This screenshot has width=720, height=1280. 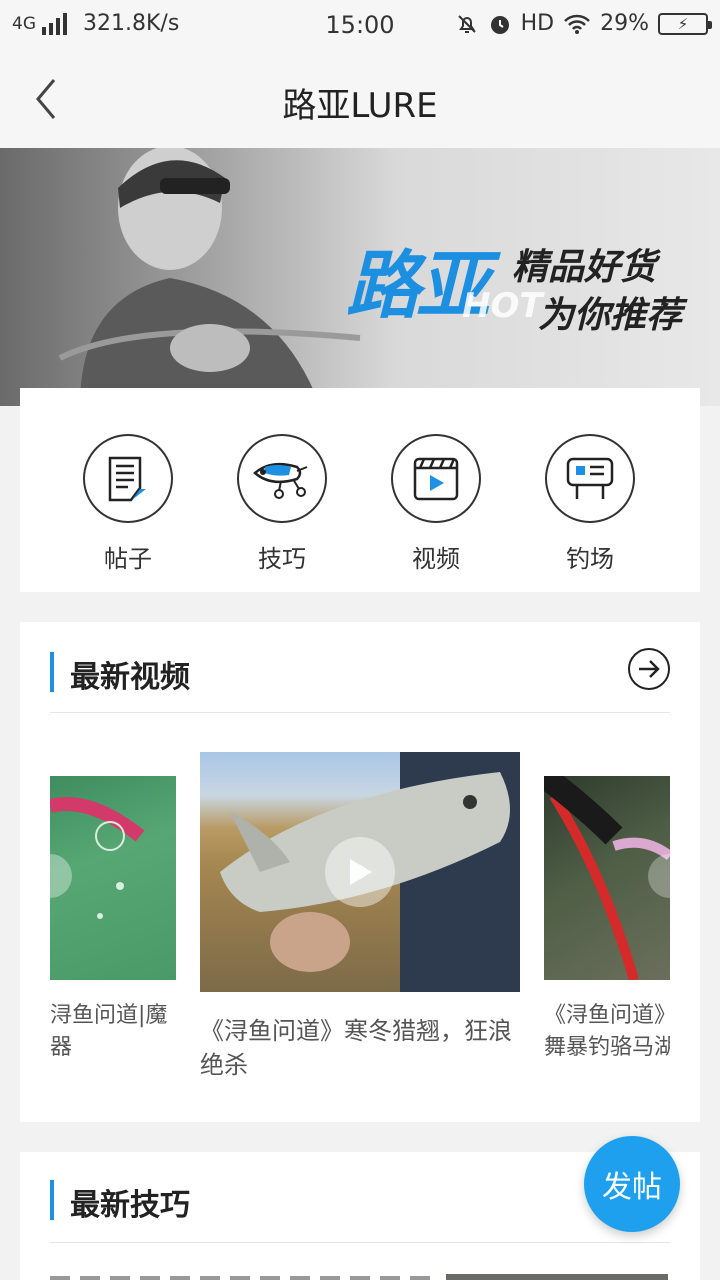 I want to click on video-play-icon, so click(x=436, y=478).